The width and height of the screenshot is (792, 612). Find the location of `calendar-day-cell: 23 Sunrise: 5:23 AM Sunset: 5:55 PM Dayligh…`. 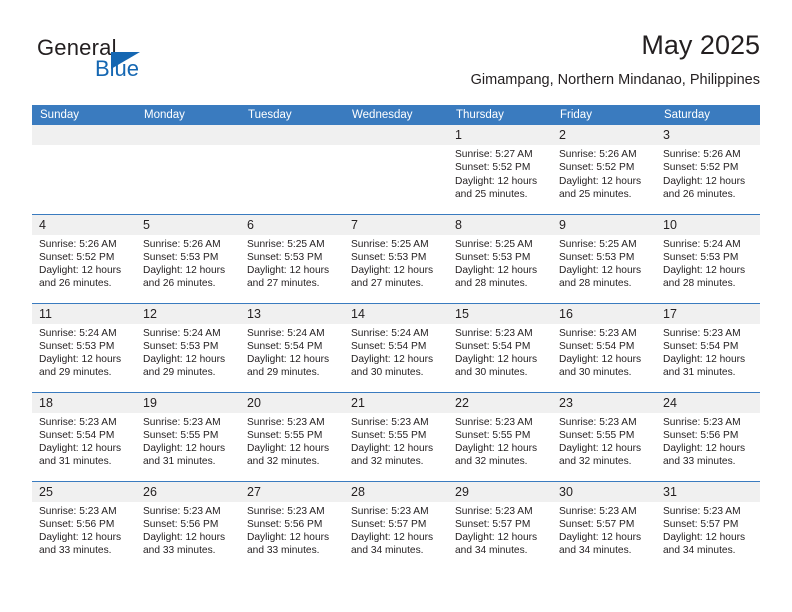

calendar-day-cell: 23 Sunrise: 5:23 AM Sunset: 5:55 PM Dayligh… is located at coordinates (604, 436).